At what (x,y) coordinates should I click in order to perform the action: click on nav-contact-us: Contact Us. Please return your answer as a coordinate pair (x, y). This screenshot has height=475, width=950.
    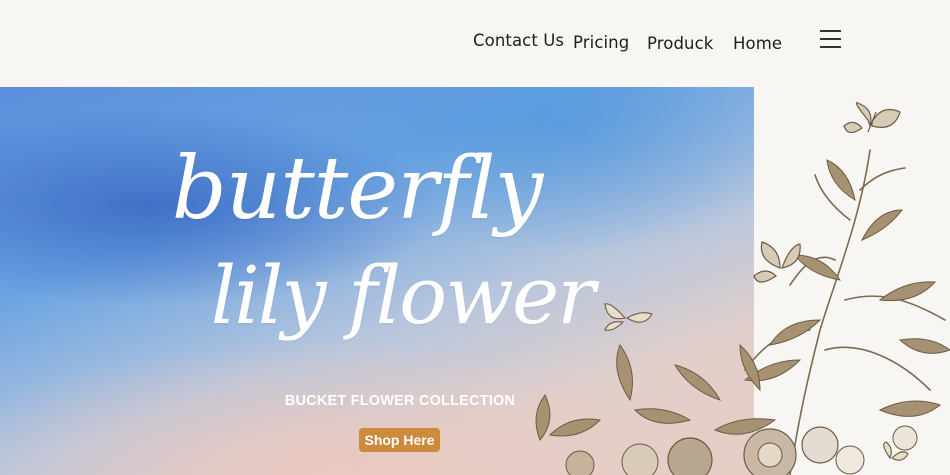
    Looking at the image, I should click on (518, 40).